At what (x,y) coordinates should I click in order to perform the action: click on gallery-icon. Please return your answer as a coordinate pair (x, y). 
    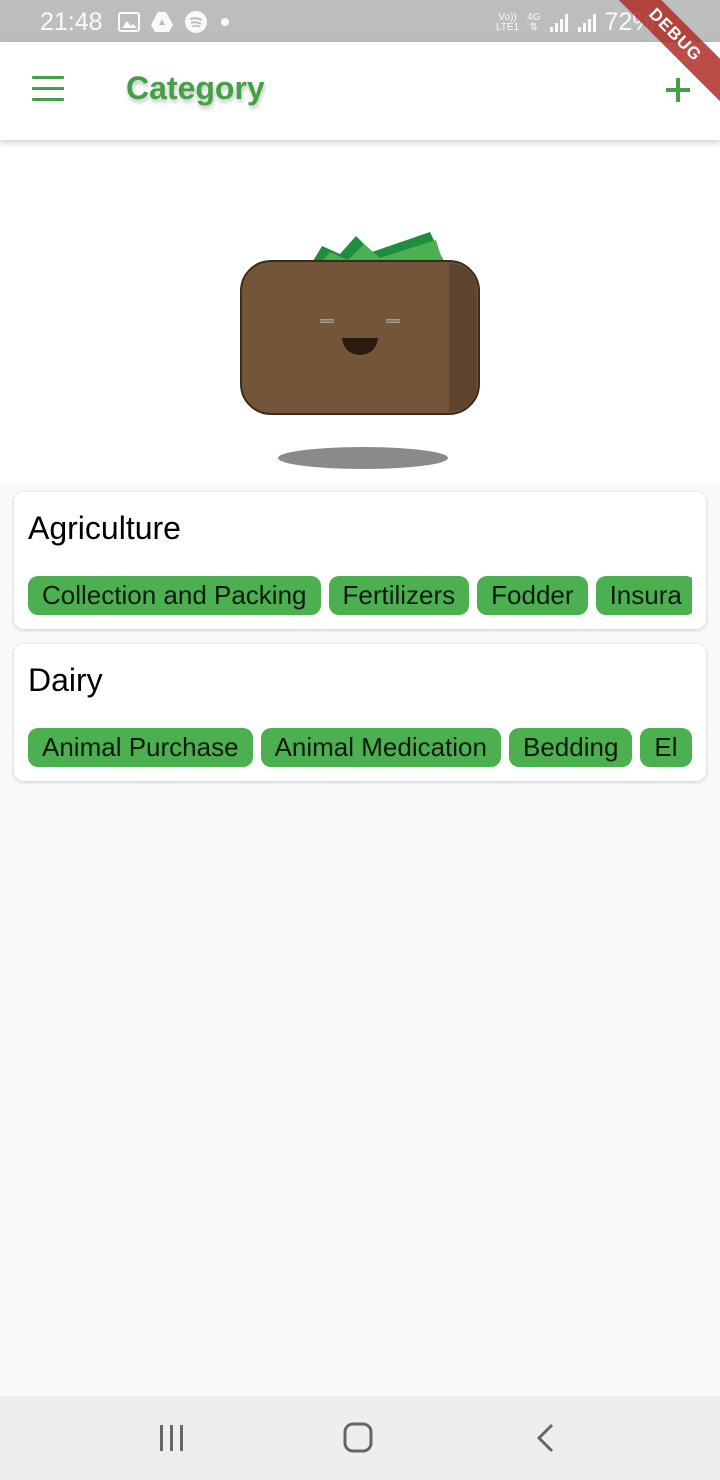
    Looking at the image, I should click on (129, 22).